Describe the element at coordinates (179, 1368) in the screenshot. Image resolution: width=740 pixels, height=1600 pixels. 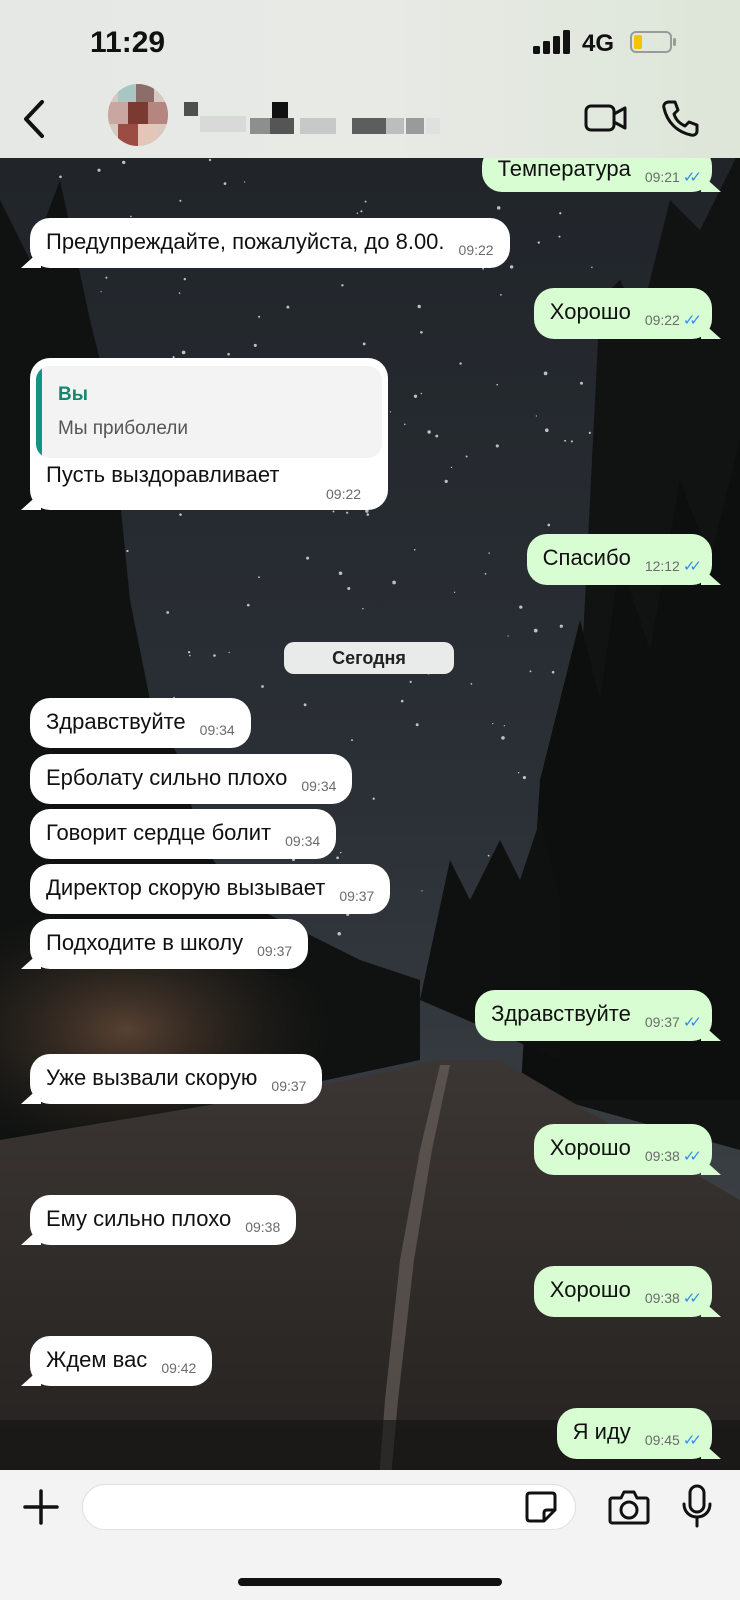
I see `message-time: 09:42` at that location.